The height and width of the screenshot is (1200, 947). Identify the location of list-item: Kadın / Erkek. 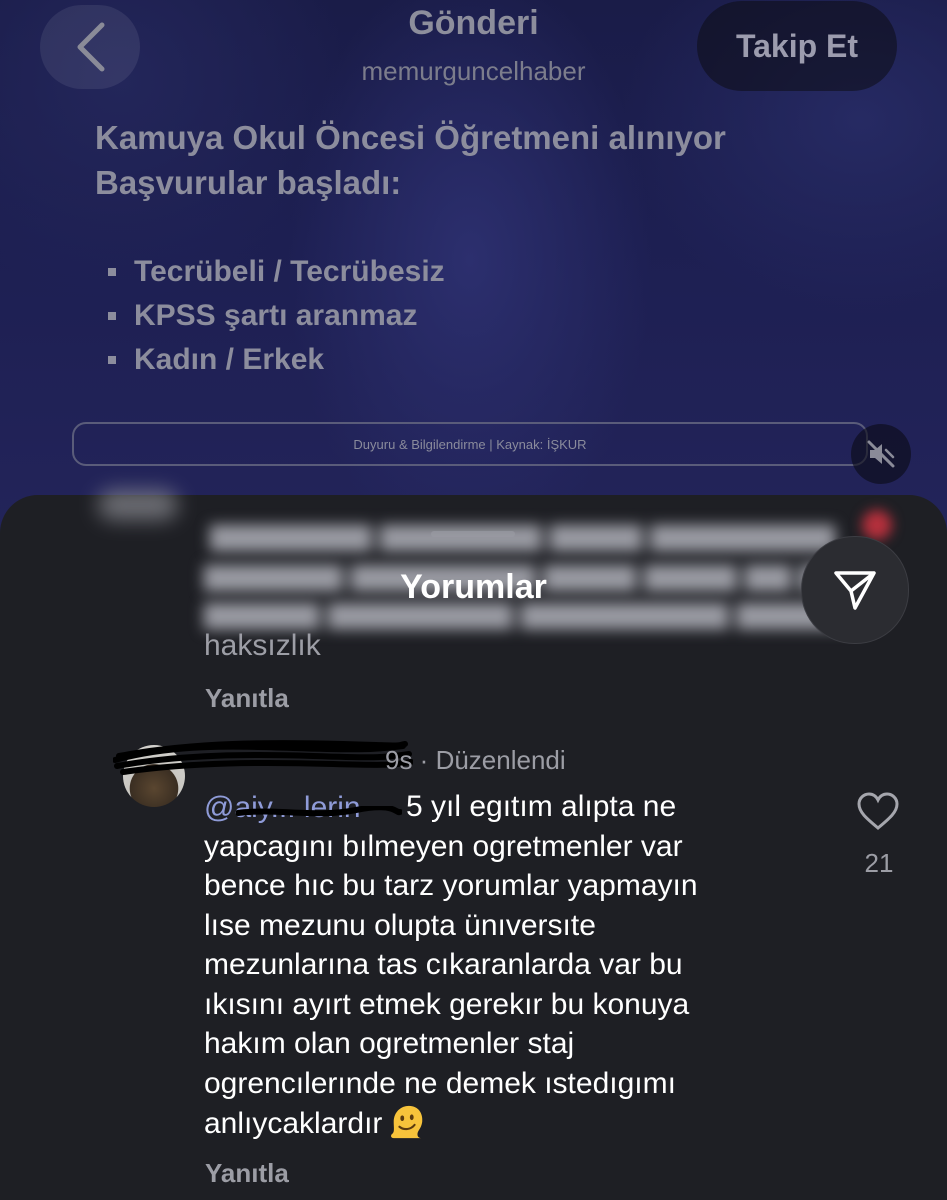
(276, 360).